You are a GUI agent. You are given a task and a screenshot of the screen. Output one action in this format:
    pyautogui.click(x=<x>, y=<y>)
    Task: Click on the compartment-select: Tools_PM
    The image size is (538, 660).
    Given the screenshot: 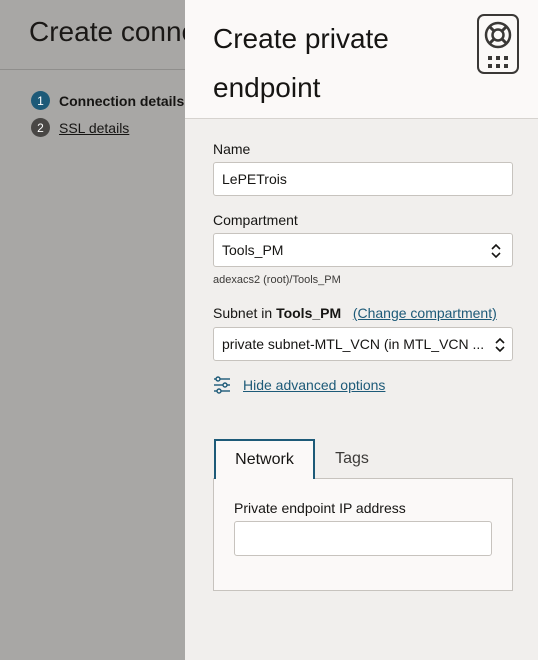 What is the action you would take?
    pyautogui.click(x=363, y=250)
    